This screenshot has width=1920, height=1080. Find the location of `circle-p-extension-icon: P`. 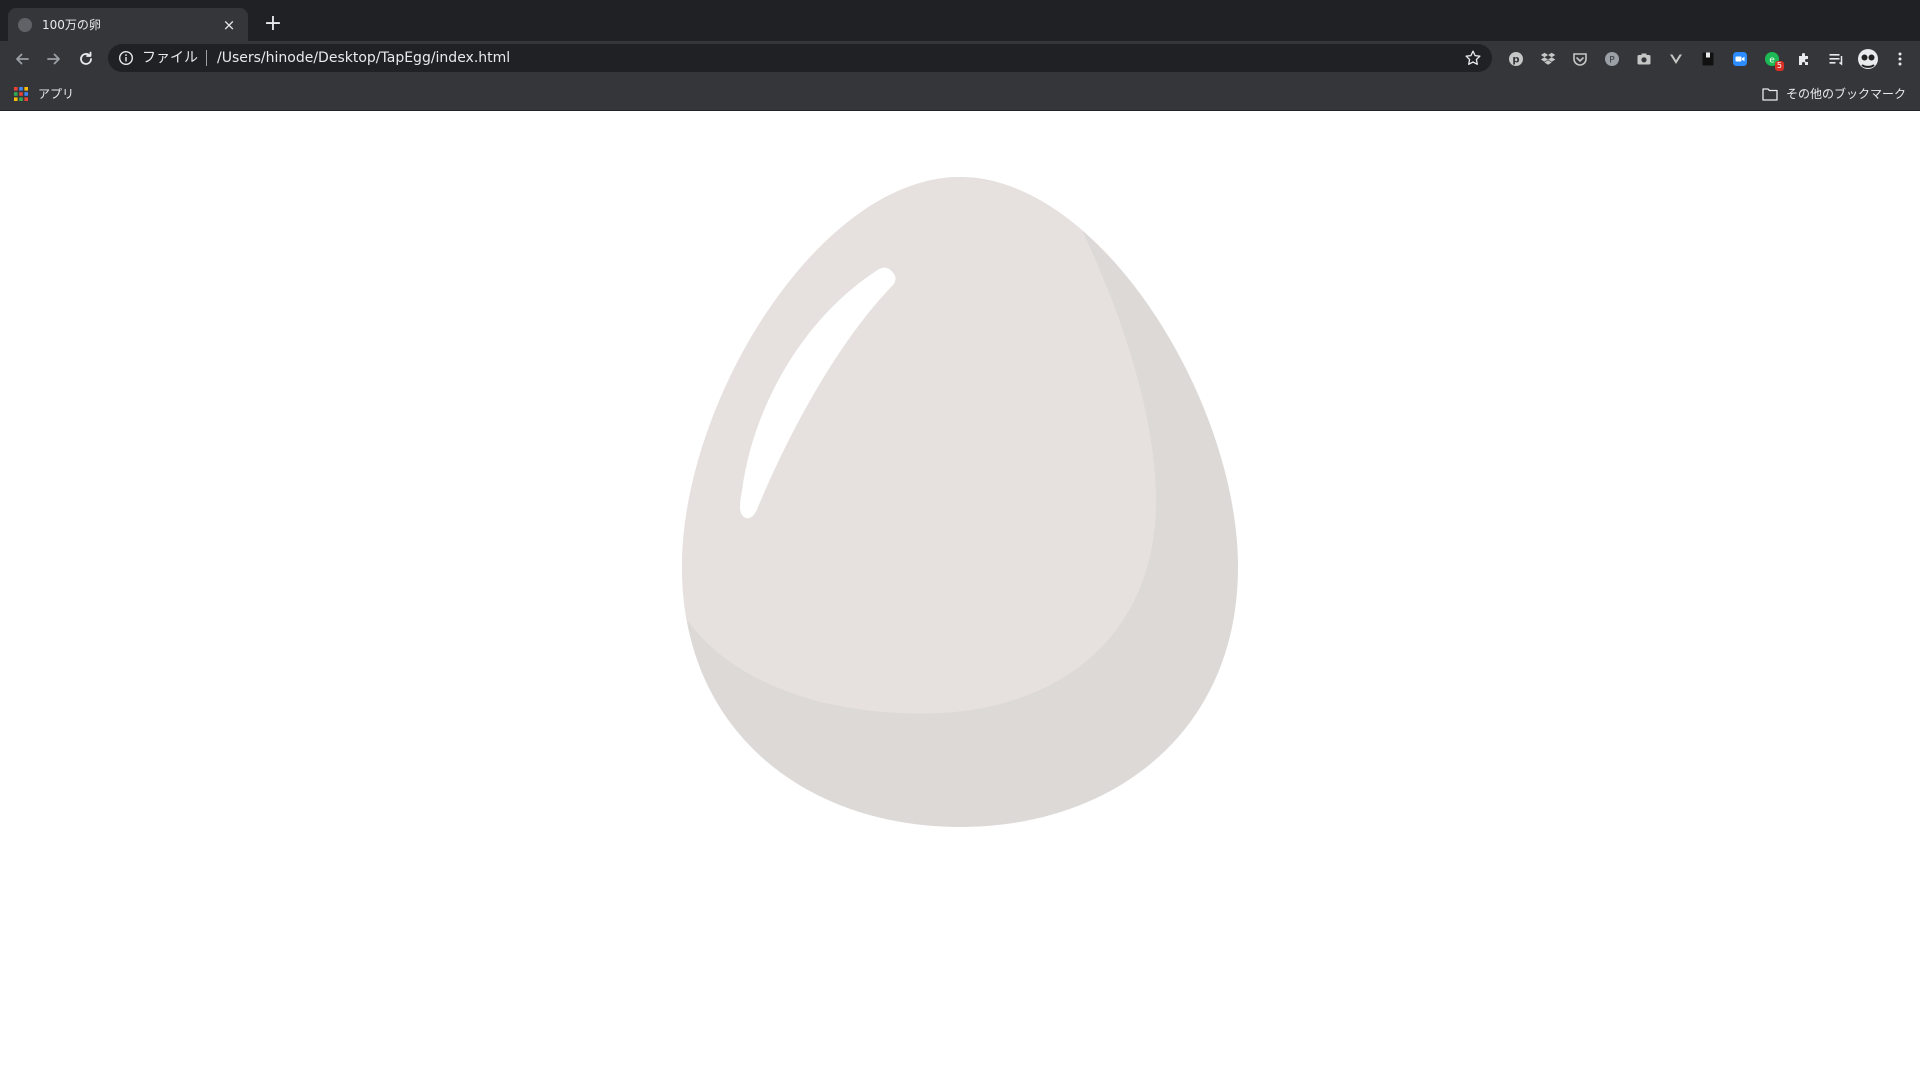

circle-p-extension-icon: P is located at coordinates (1612, 59).